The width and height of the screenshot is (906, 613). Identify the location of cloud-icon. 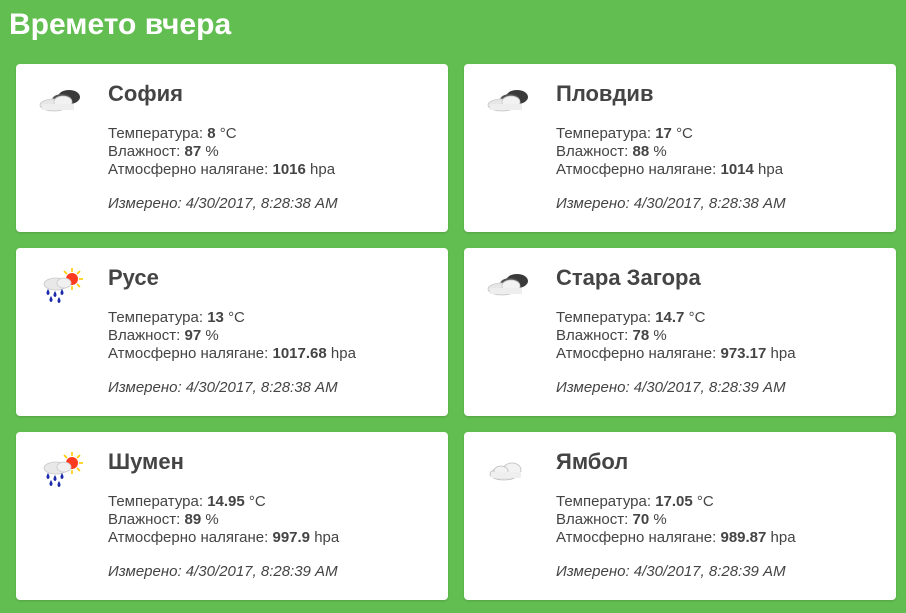
(509, 470).